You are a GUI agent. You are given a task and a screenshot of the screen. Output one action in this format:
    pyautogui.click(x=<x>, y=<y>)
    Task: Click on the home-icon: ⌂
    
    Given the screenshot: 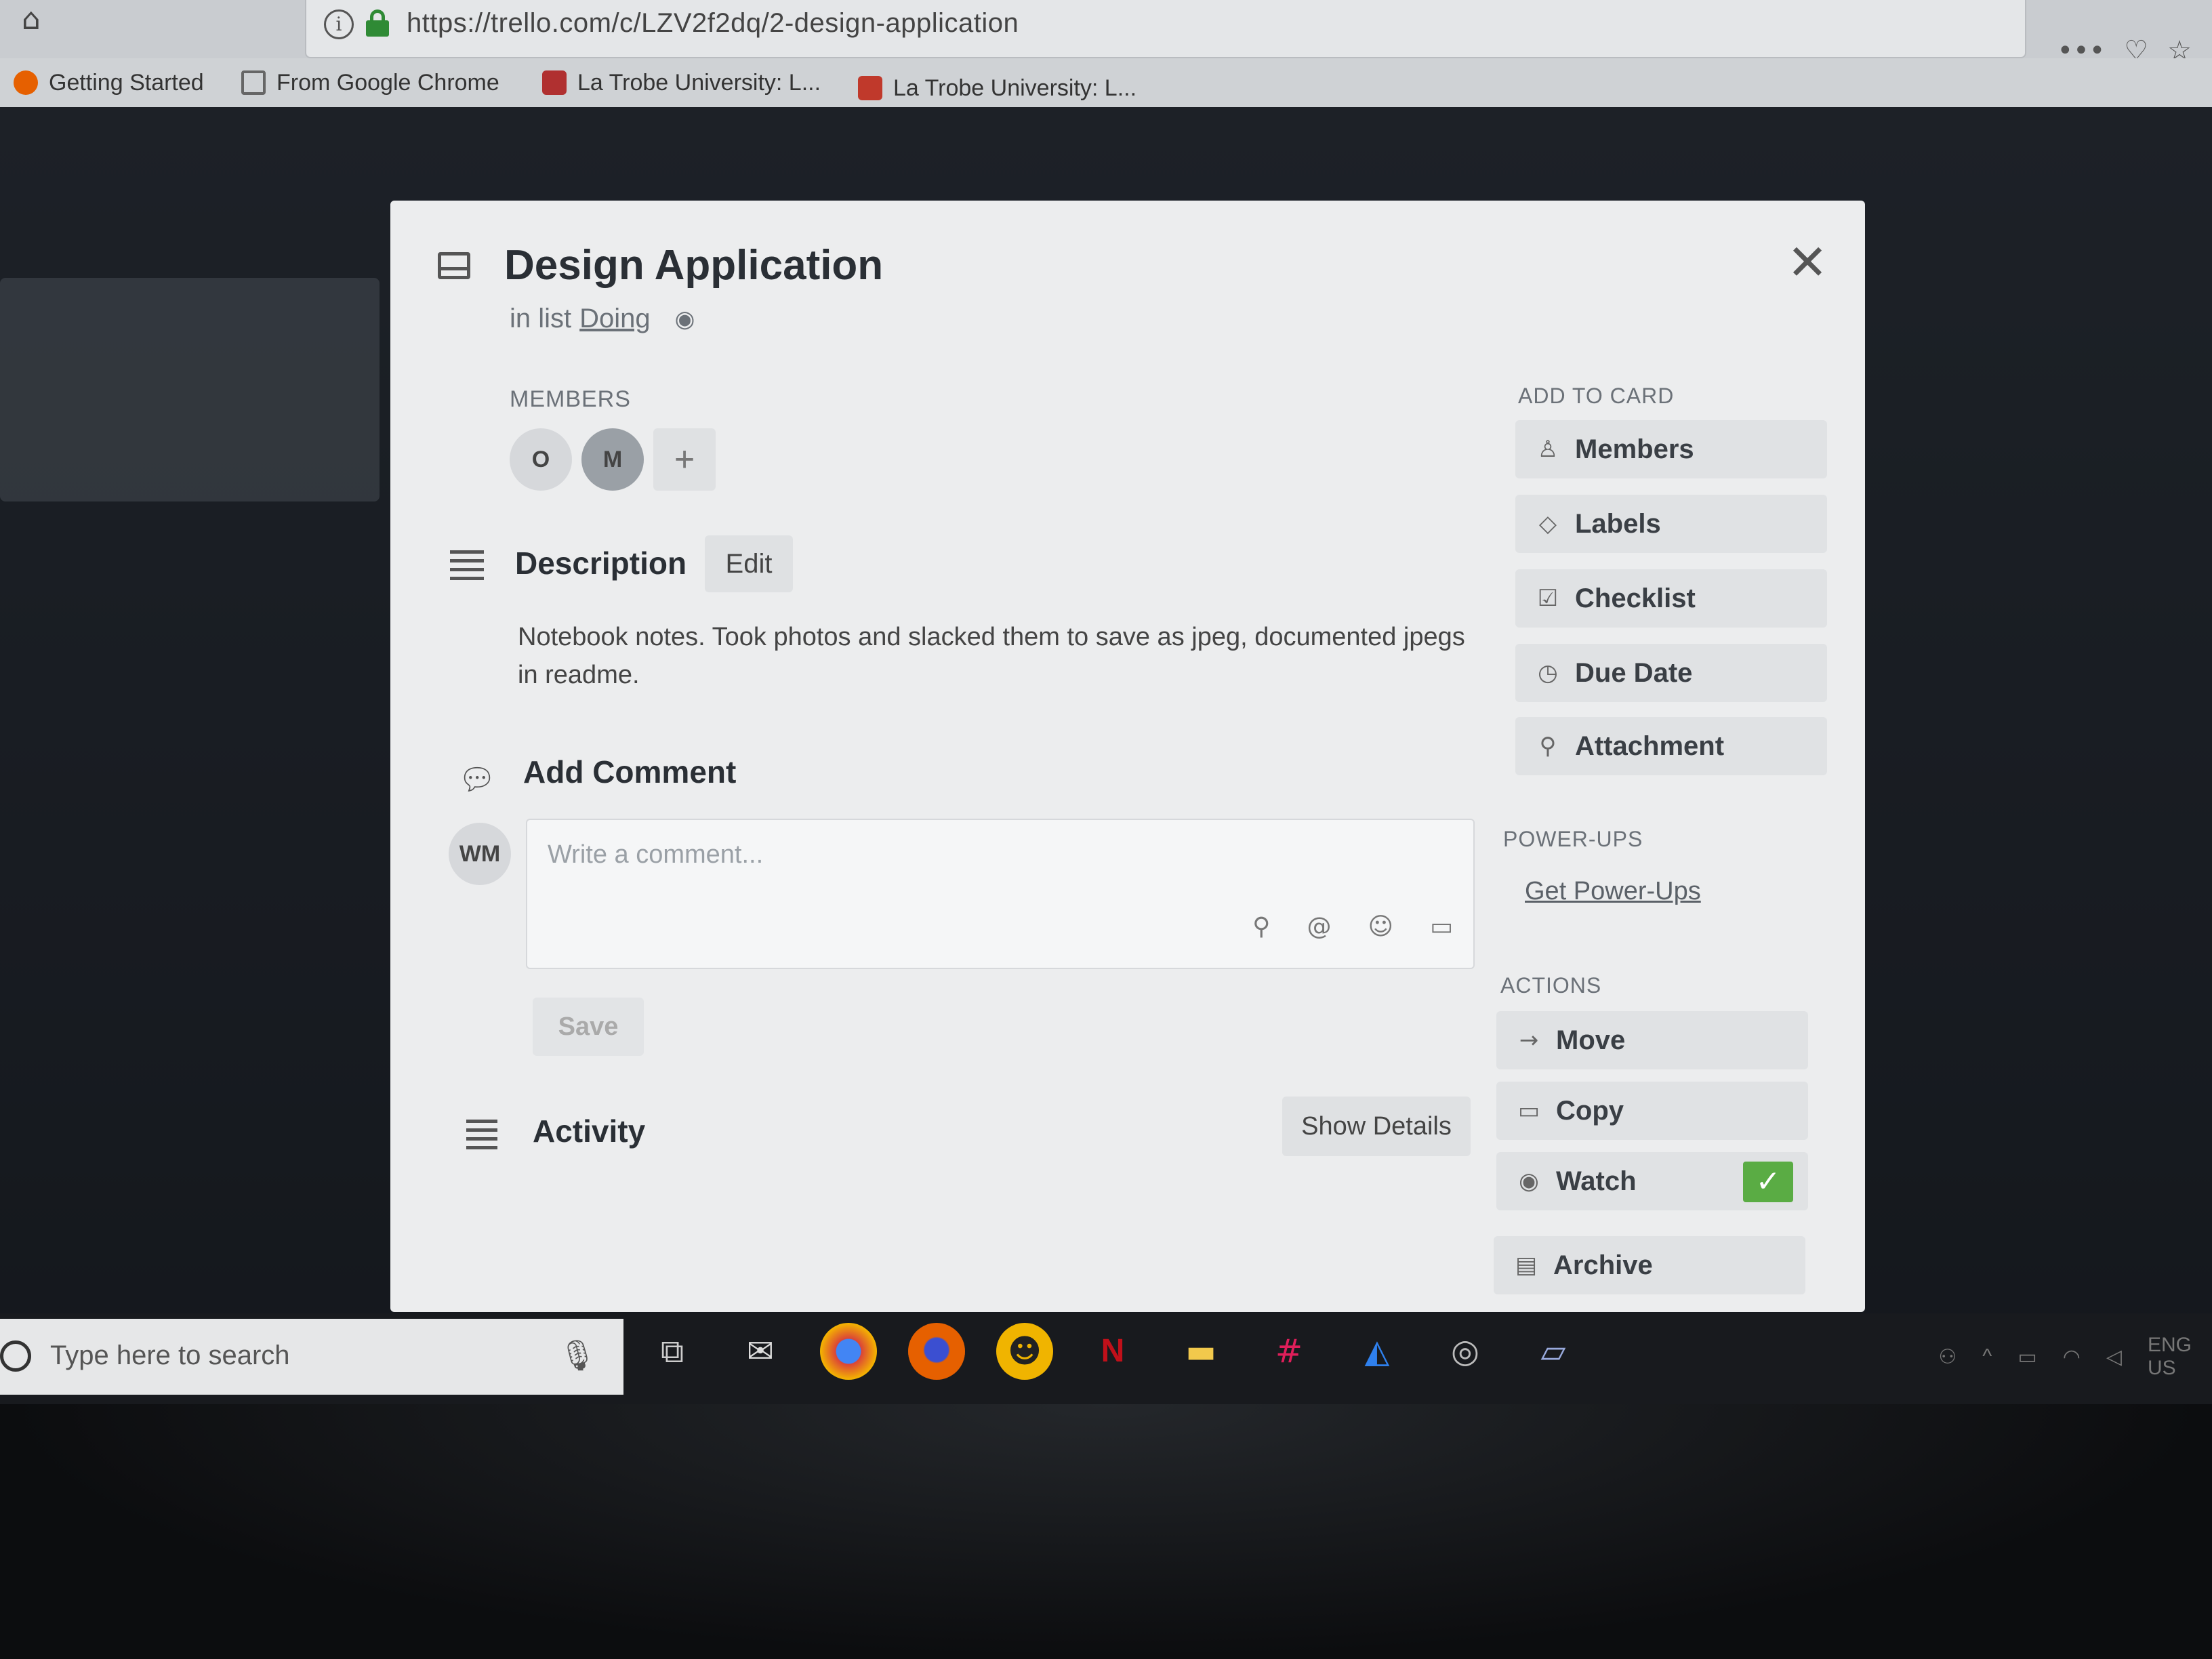 What is the action you would take?
    pyautogui.click(x=31, y=20)
    